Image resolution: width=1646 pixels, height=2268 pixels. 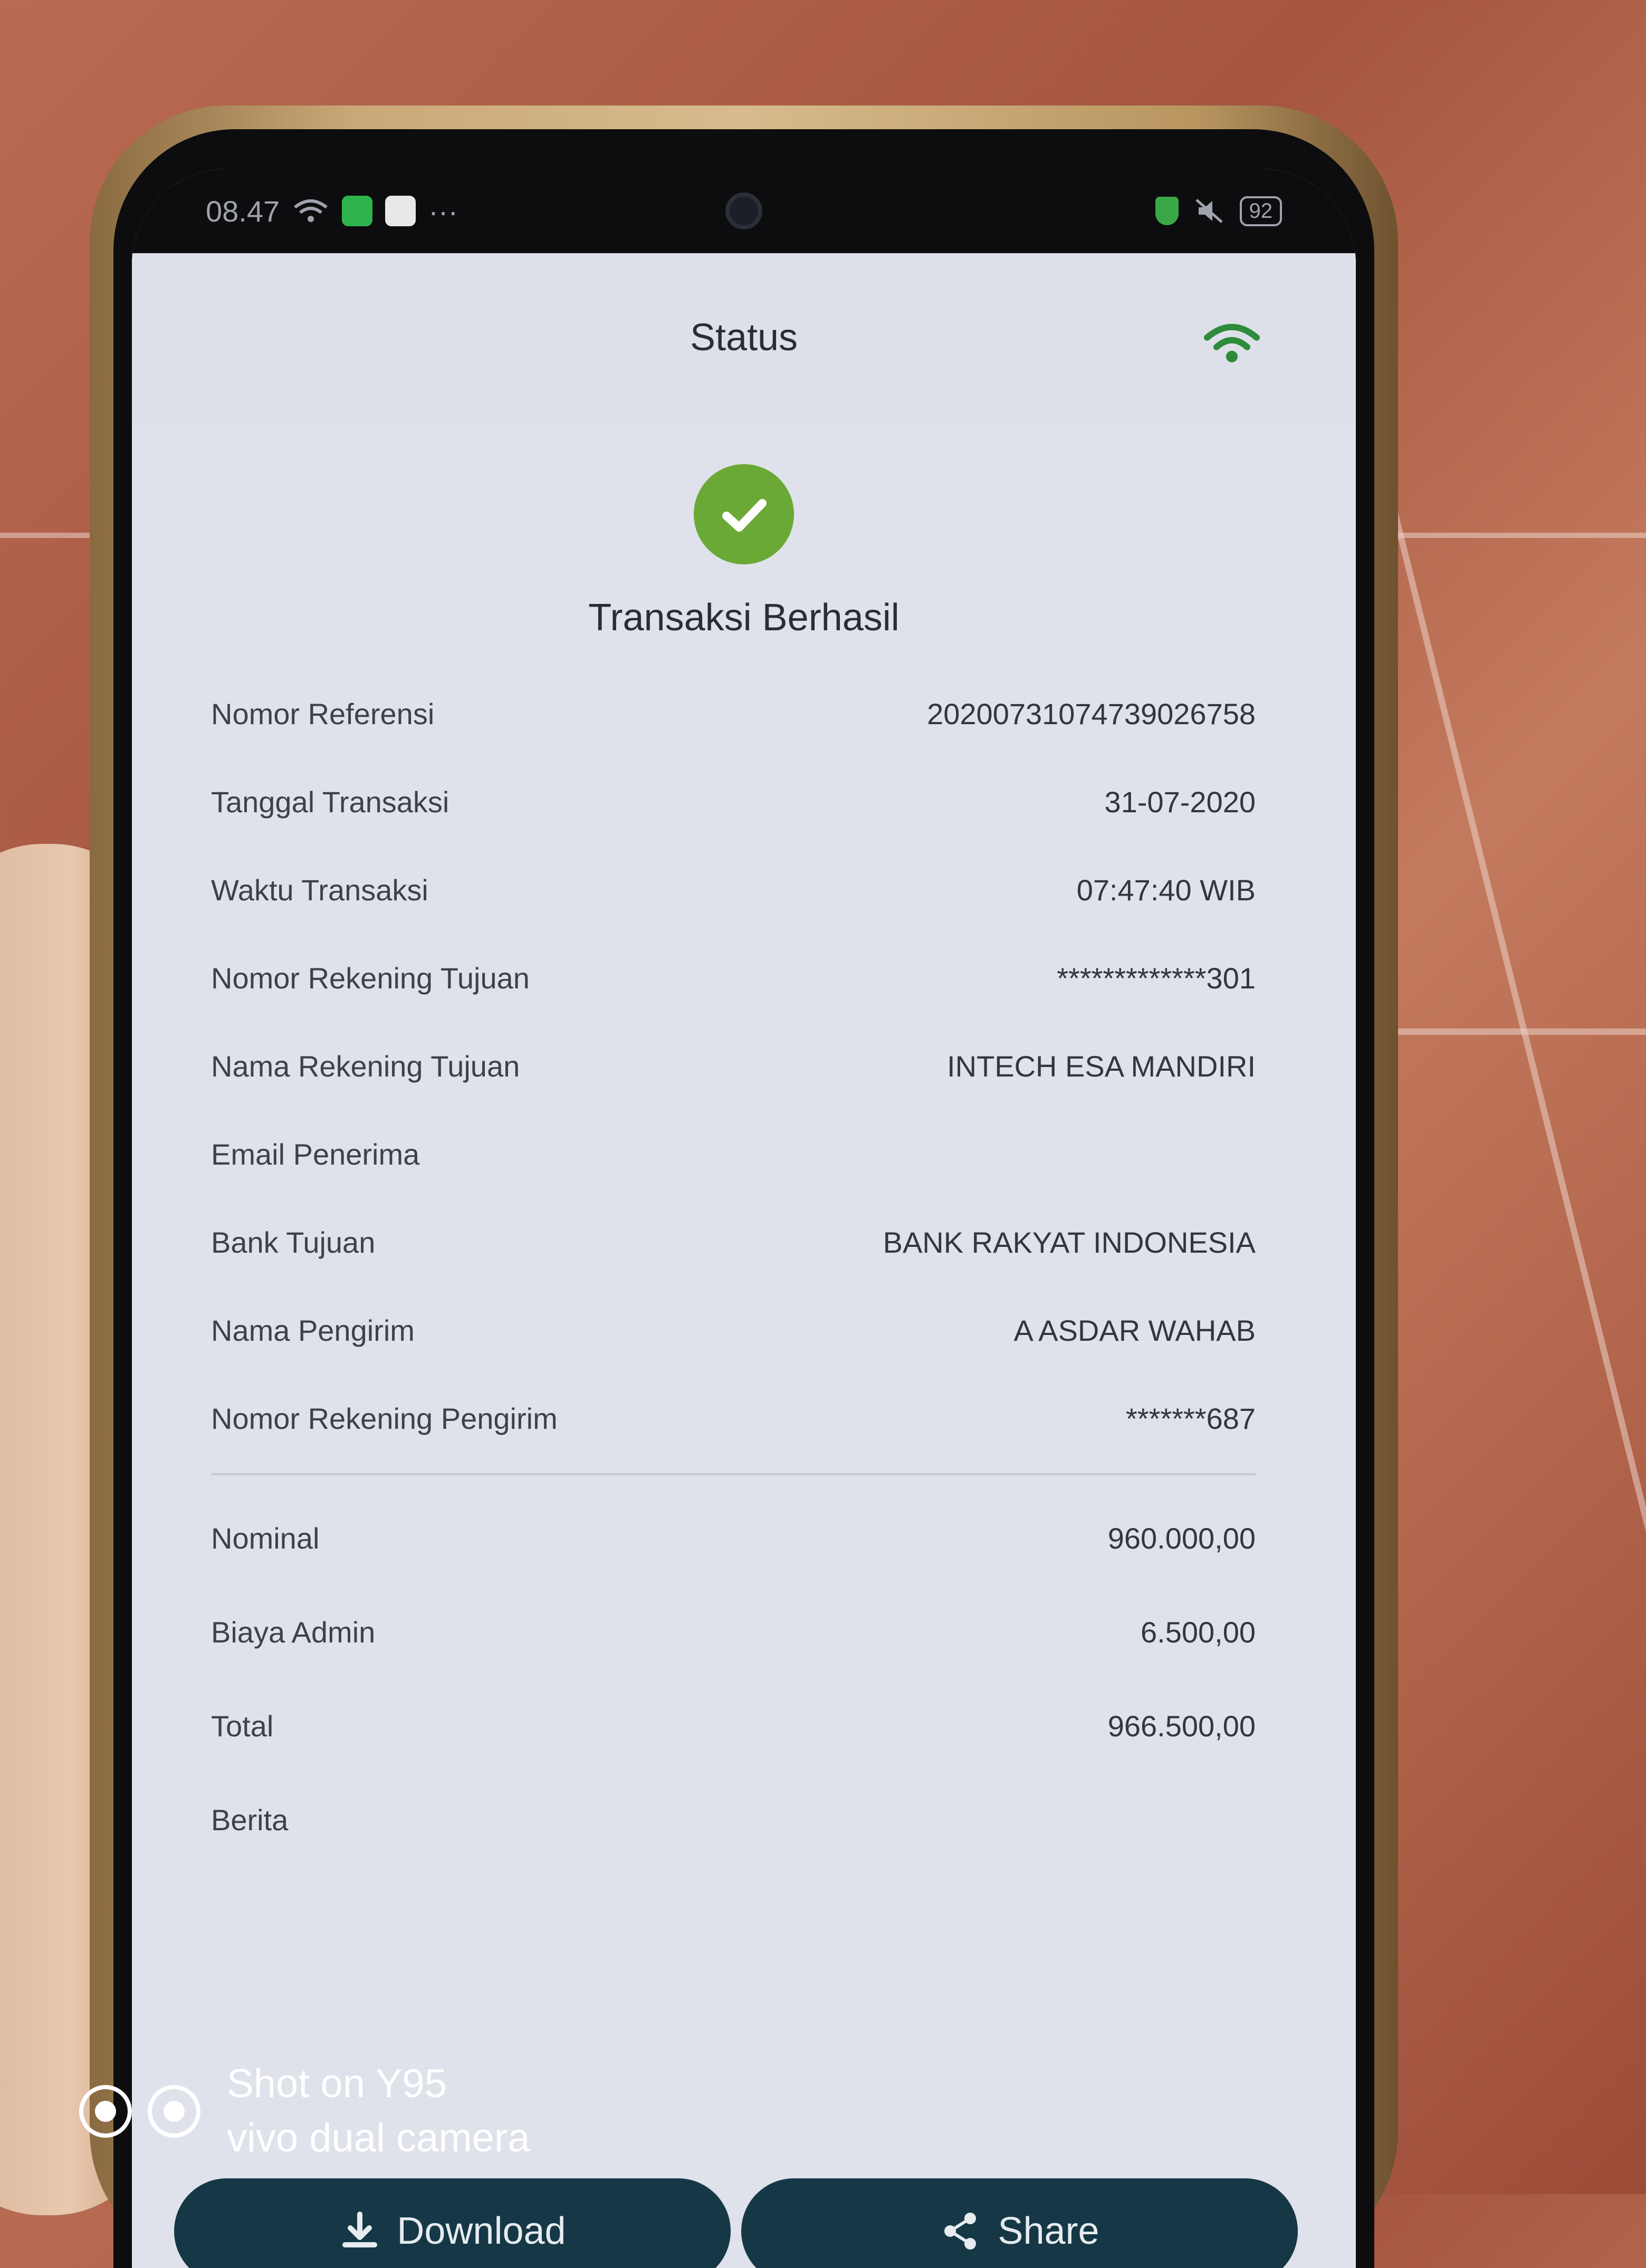 What do you see at coordinates (1166, 890) in the screenshot?
I see `detail-value: 07:47:40 WIB` at bounding box center [1166, 890].